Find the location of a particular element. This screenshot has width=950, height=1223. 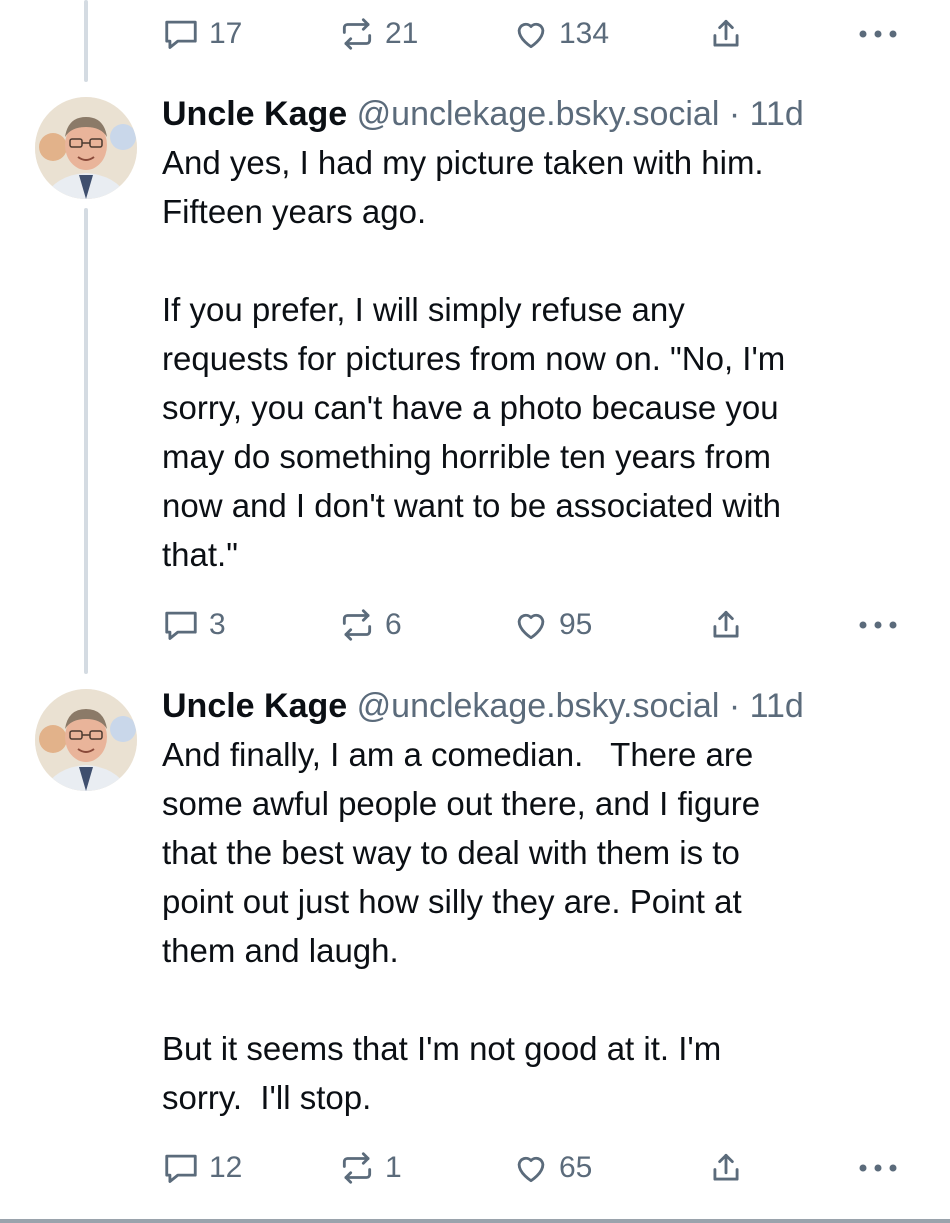

like-count: 134 is located at coordinates (584, 33).